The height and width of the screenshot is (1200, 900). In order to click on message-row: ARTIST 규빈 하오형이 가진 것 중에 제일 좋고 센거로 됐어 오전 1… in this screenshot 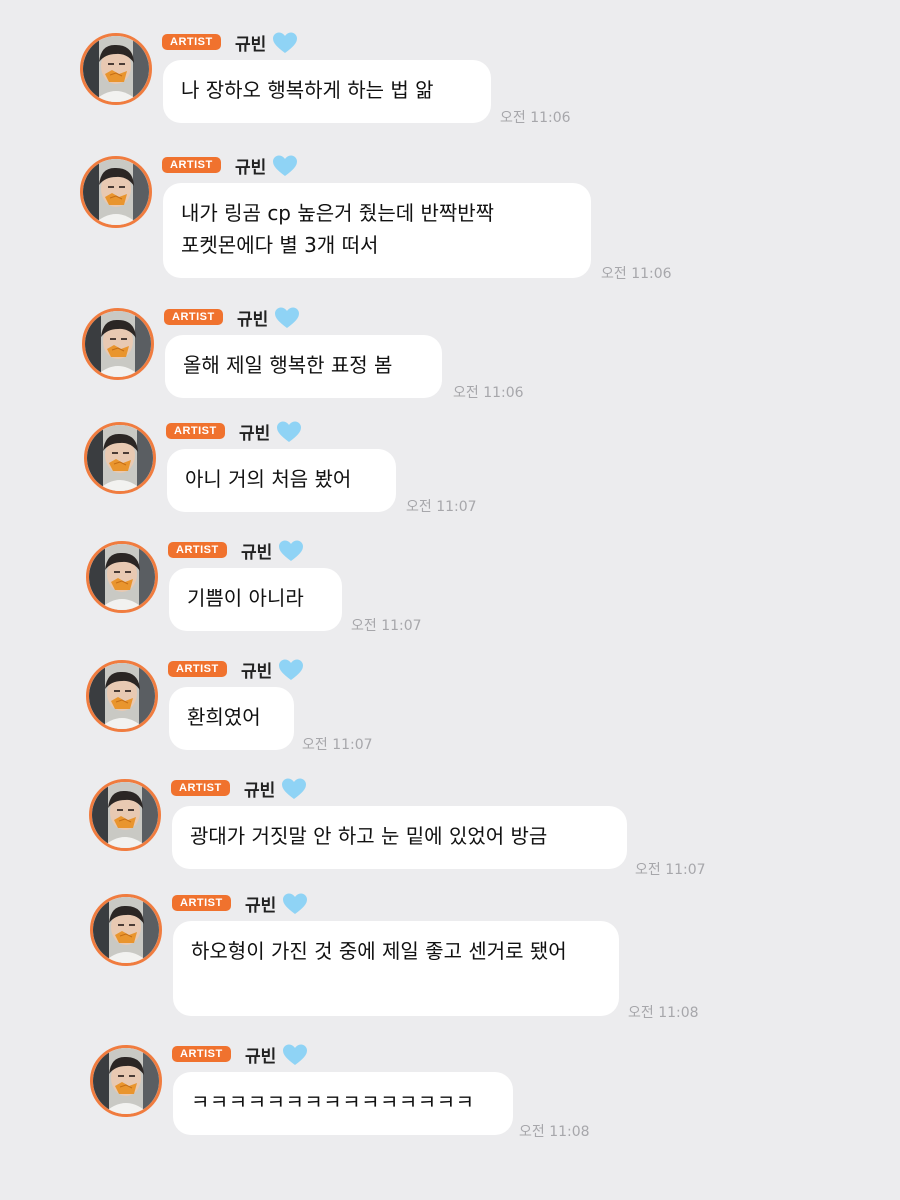, I will do `click(495, 956)`.